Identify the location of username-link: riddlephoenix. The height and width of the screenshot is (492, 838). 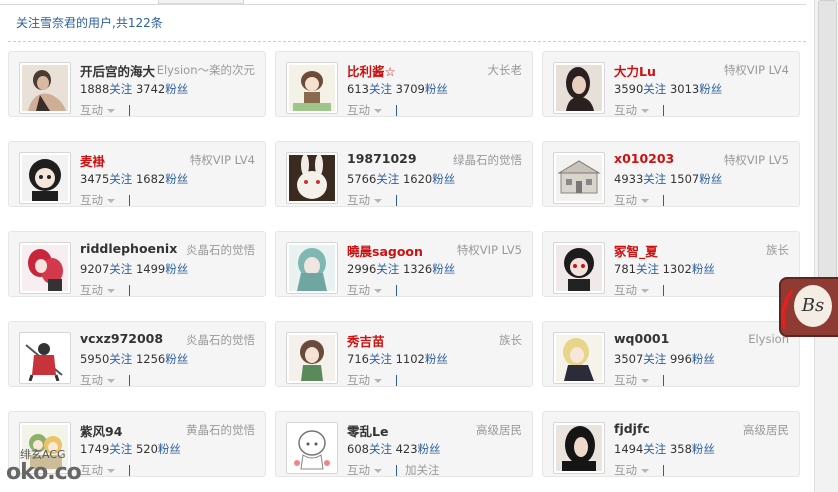
(128, 248).